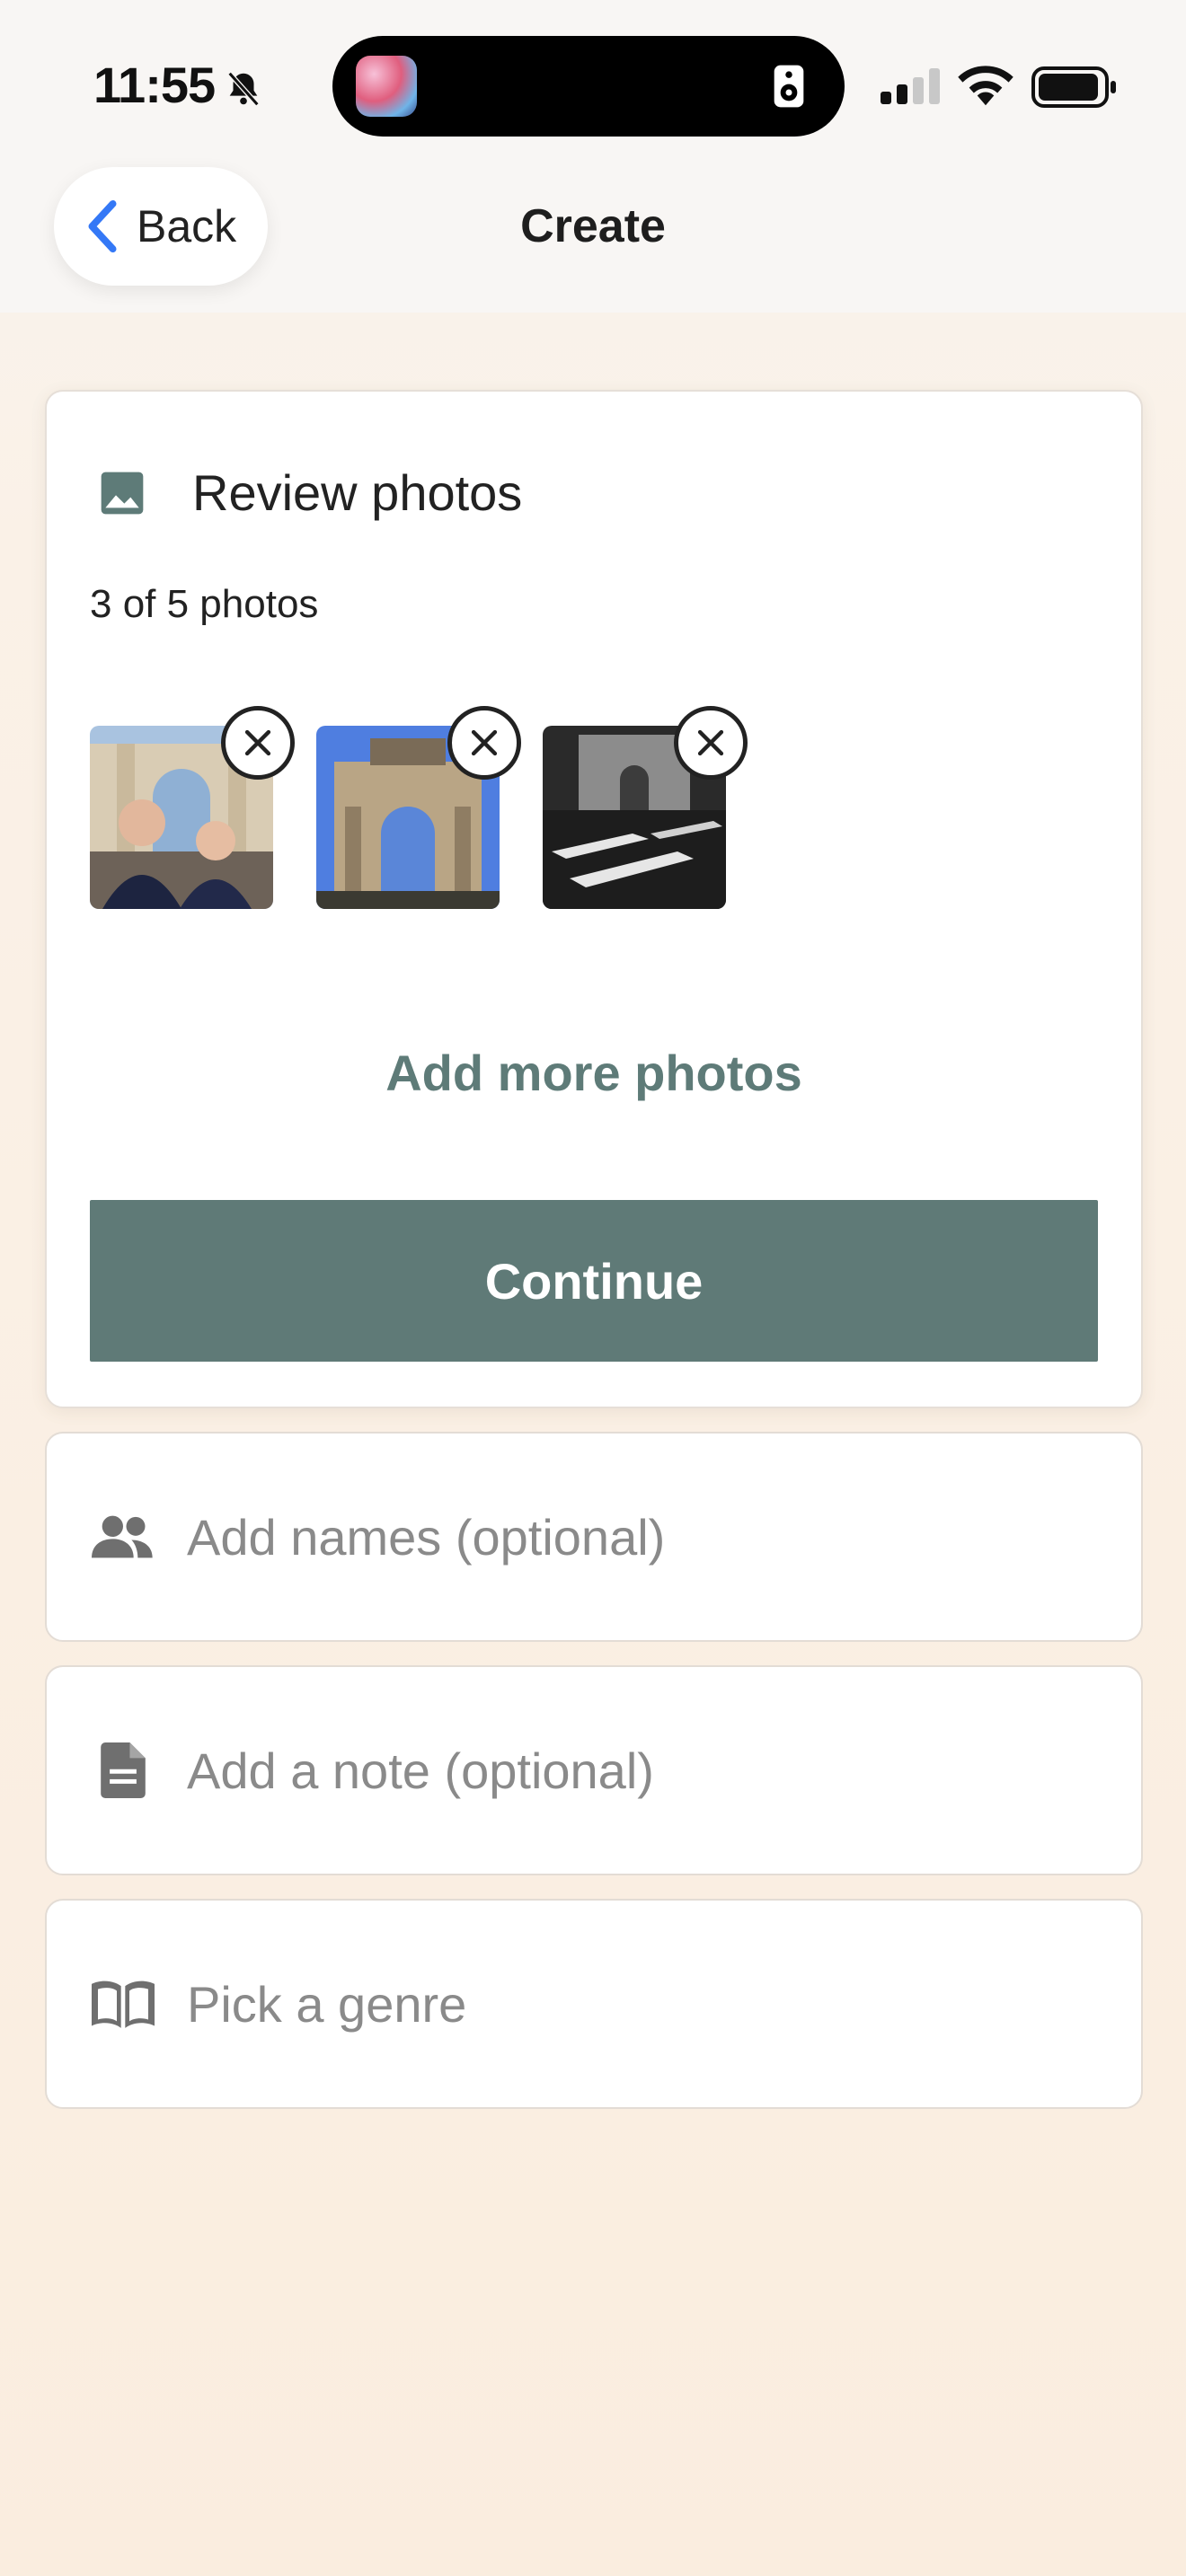  Describe the element at coordinates (327, 2004) in the screenshot. I see `pick-genre-placeholder: Pick a genre` at that location.